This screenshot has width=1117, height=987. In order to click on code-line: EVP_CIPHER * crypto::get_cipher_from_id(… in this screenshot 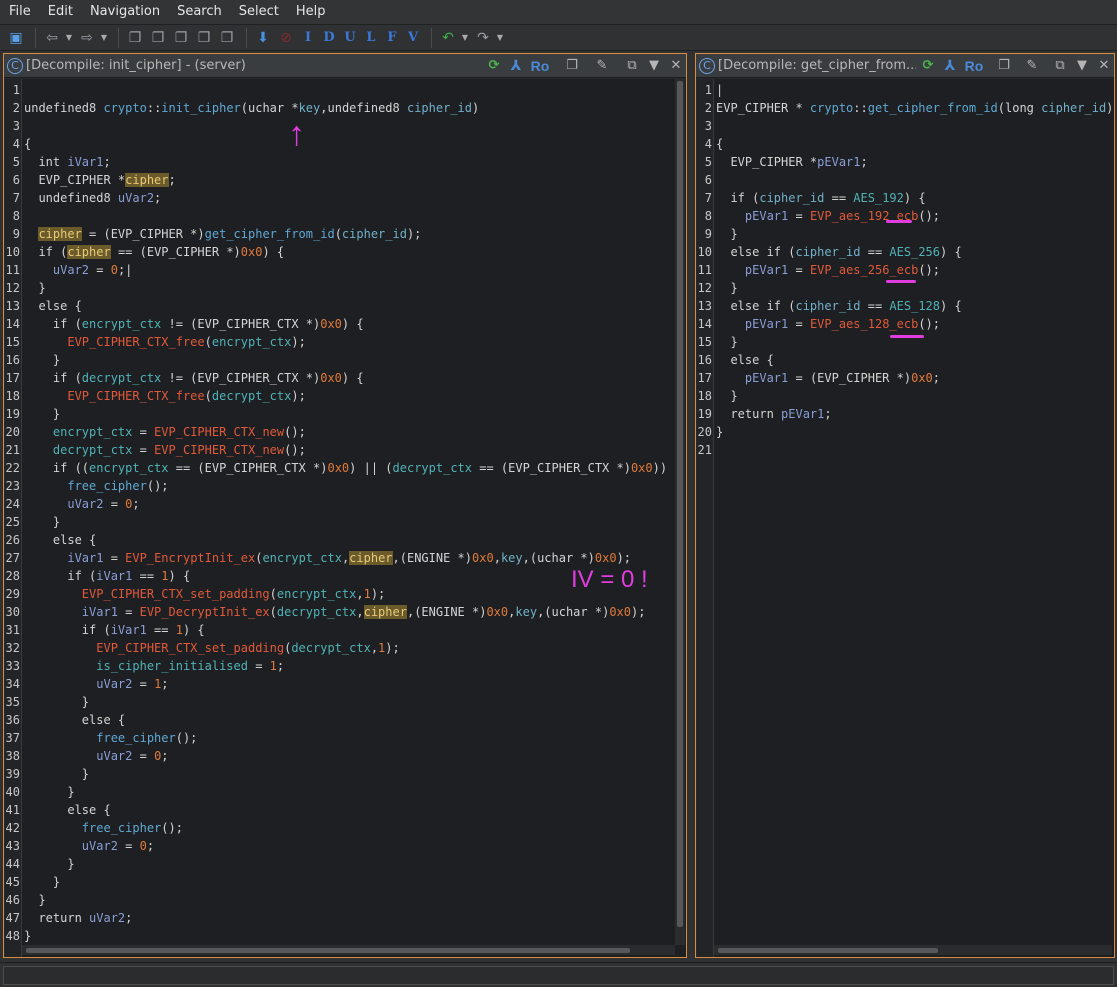, I will do `click(914, 108)`.